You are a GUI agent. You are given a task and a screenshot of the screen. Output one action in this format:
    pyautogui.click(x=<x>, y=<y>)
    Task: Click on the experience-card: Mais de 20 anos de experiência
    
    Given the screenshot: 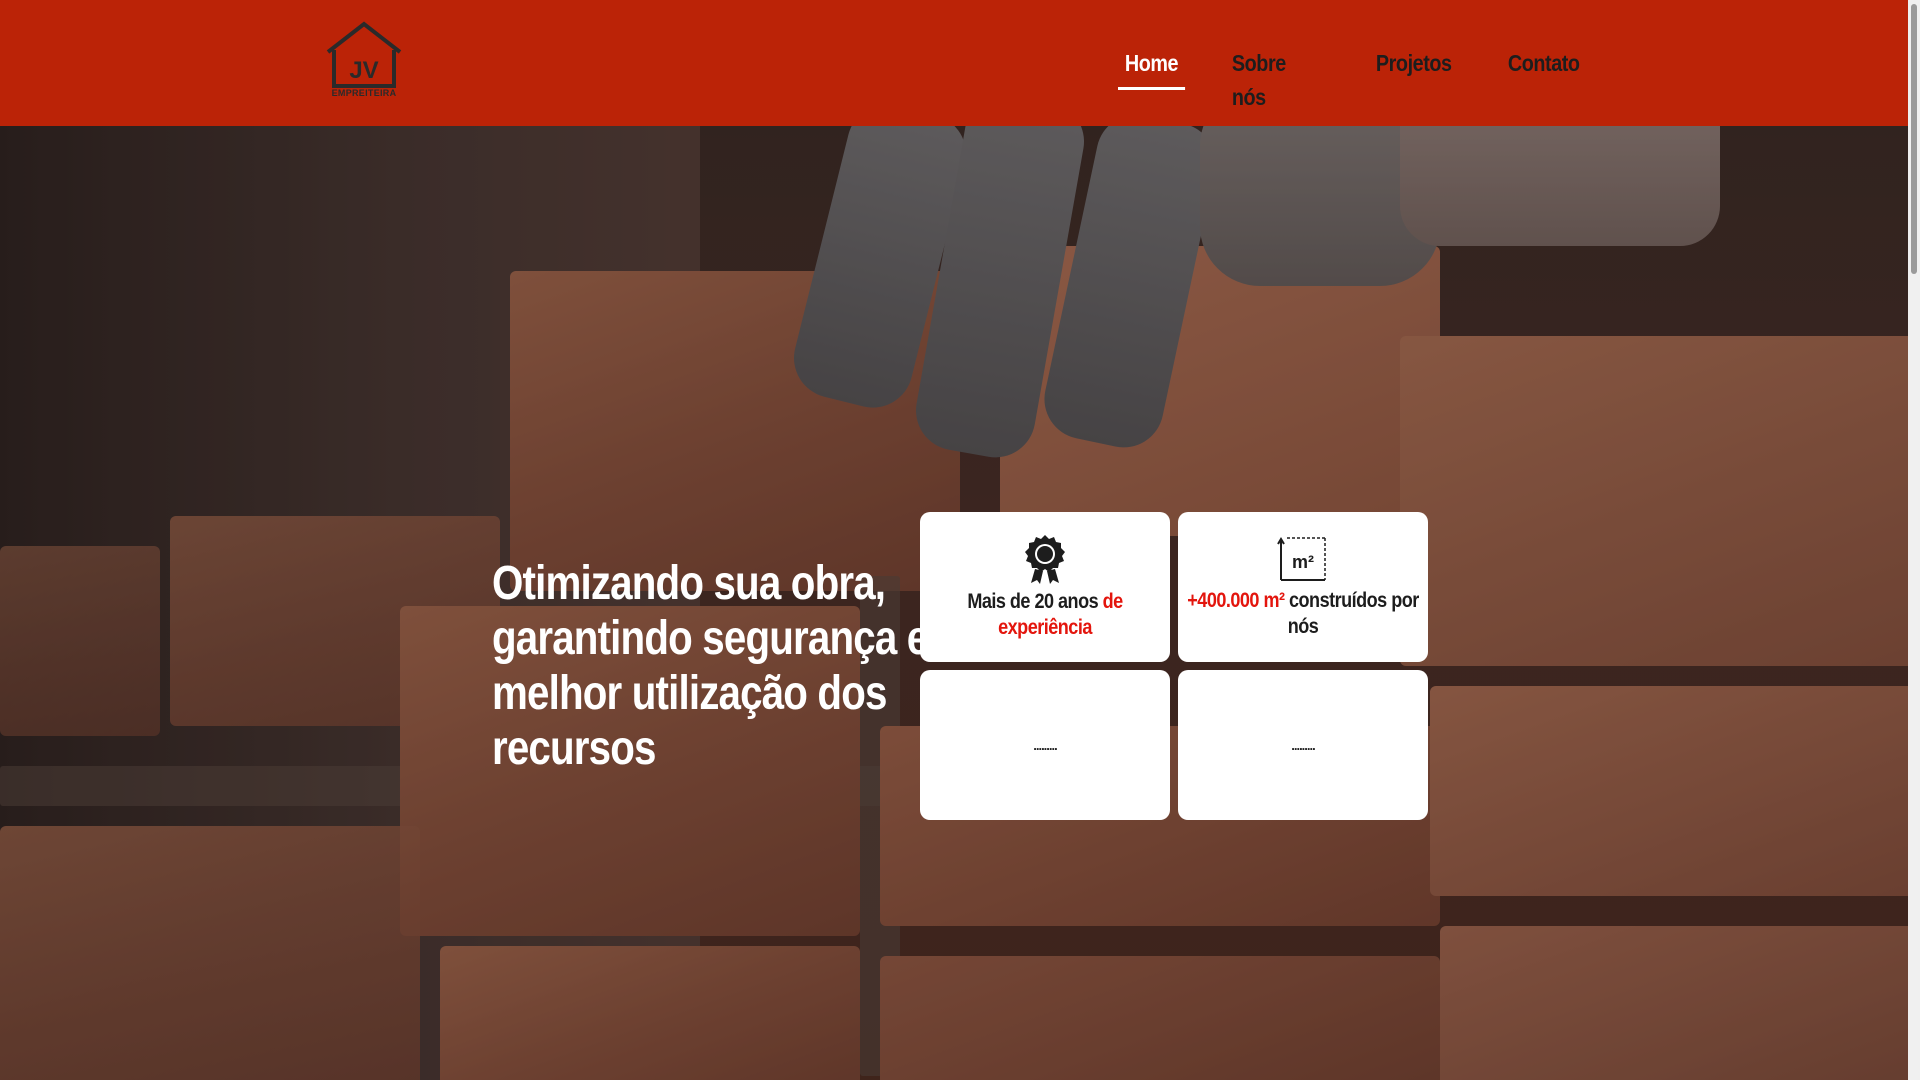 What is the action you would take?
    pyautogui.click(x=1045, y=587)
    